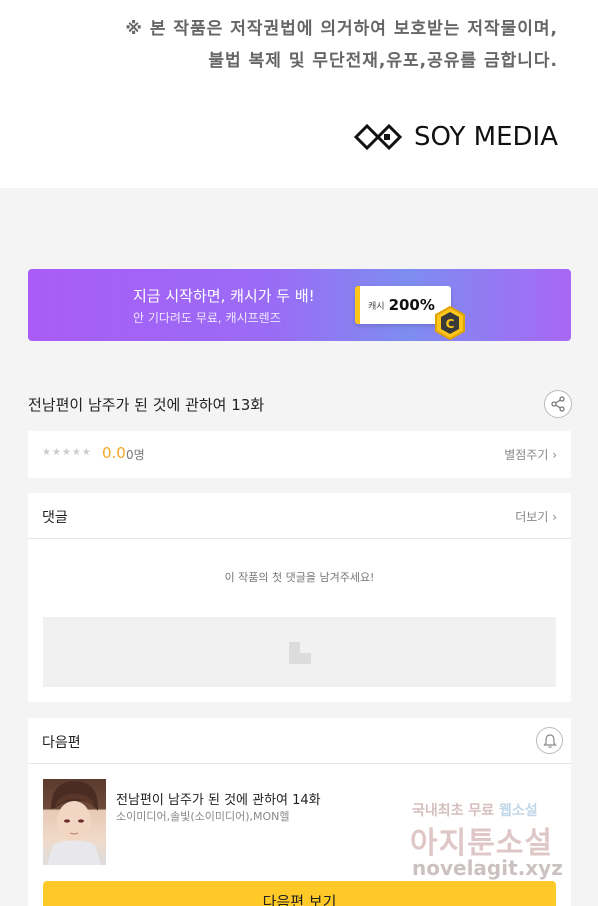  What do you see at coordinates (135, 455) in the screenshot?
I see `rating-count: 0명` at bounding box center [135, 455].